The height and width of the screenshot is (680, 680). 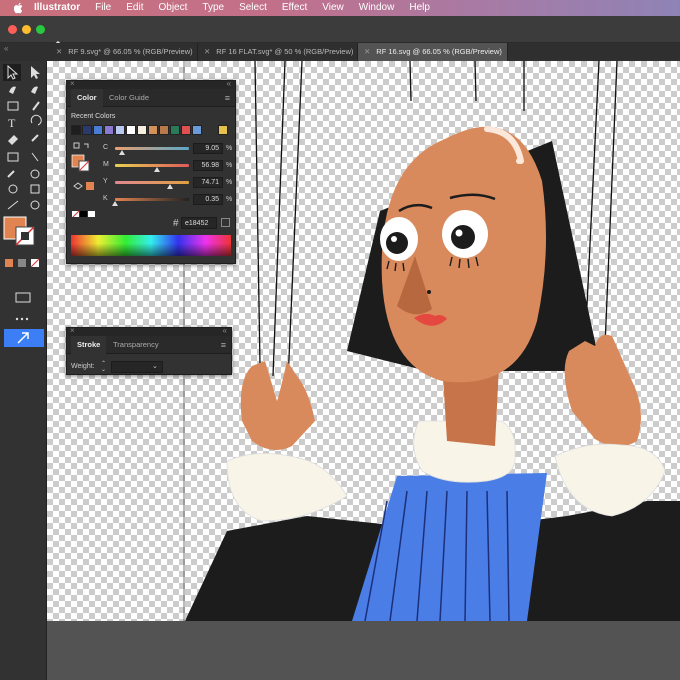 What do you see at coordinates (419, 8) in the screenshot?
I see `menu-help: Help` at bounding box center [419, 8].